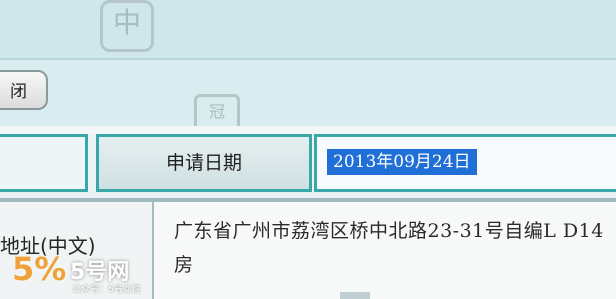  I want to click on watermark-subtitle: 公众号：5号女性, so click(106, 290).